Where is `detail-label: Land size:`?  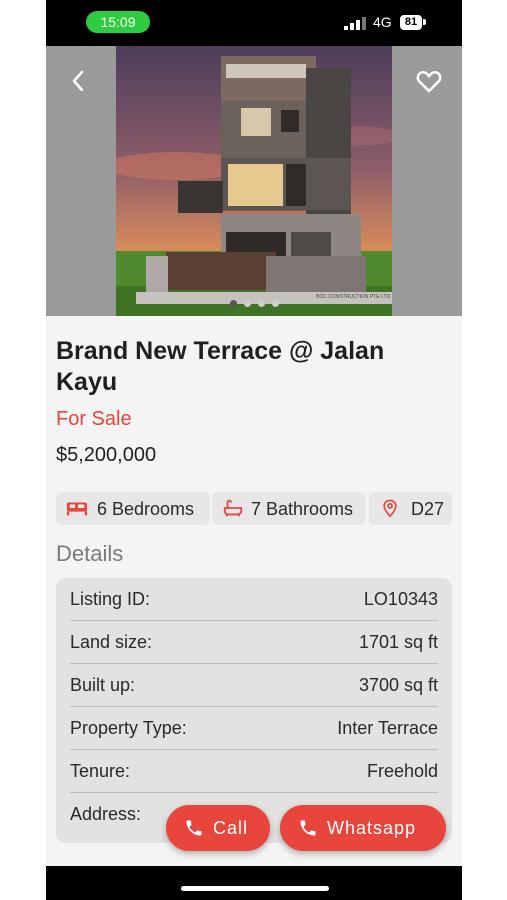 detail-label: Land size: is located at coordinates (111, 642).